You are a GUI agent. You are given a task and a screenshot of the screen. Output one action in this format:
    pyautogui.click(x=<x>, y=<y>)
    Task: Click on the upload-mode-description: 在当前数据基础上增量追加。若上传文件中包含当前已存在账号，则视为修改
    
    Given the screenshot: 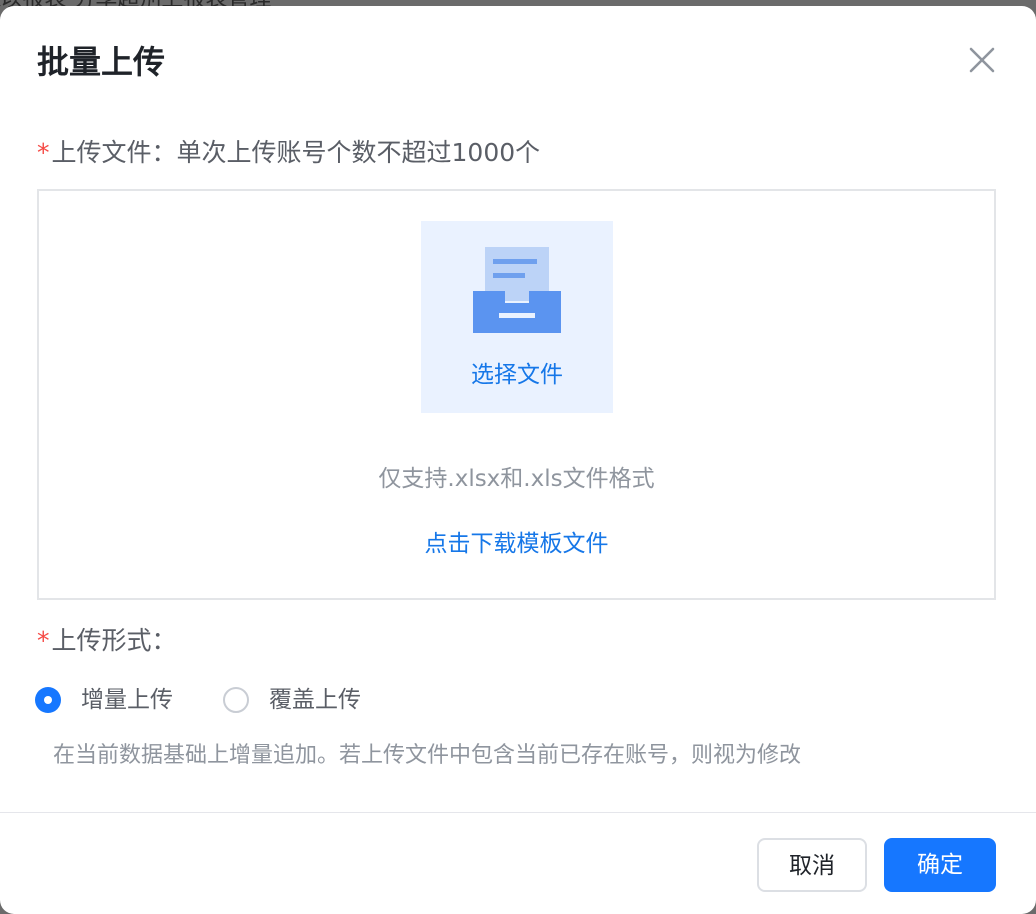 What is the action you would take?
    pyautogui.click(x=427, y=755)
    